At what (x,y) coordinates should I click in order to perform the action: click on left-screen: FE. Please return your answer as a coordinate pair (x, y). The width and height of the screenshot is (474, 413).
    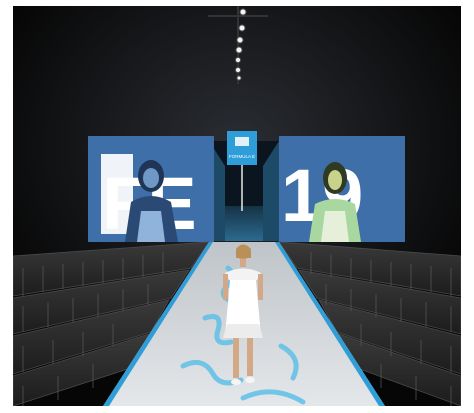
    Looking at the image, I should click on (151, 190).